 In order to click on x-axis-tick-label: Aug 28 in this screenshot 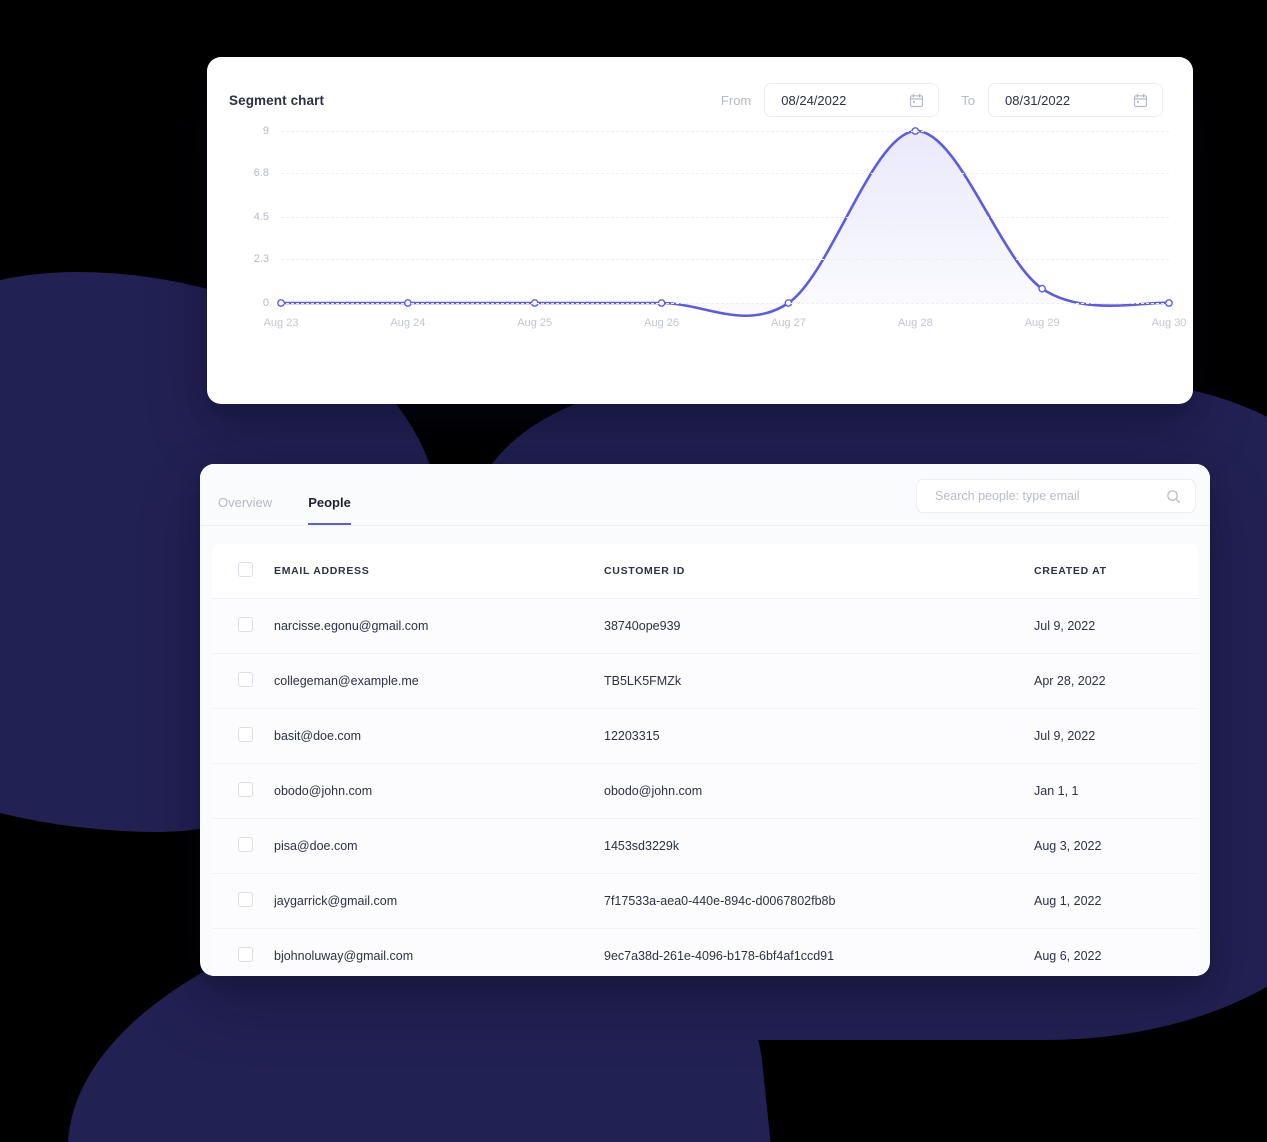, I will do `click(915, 323)`.